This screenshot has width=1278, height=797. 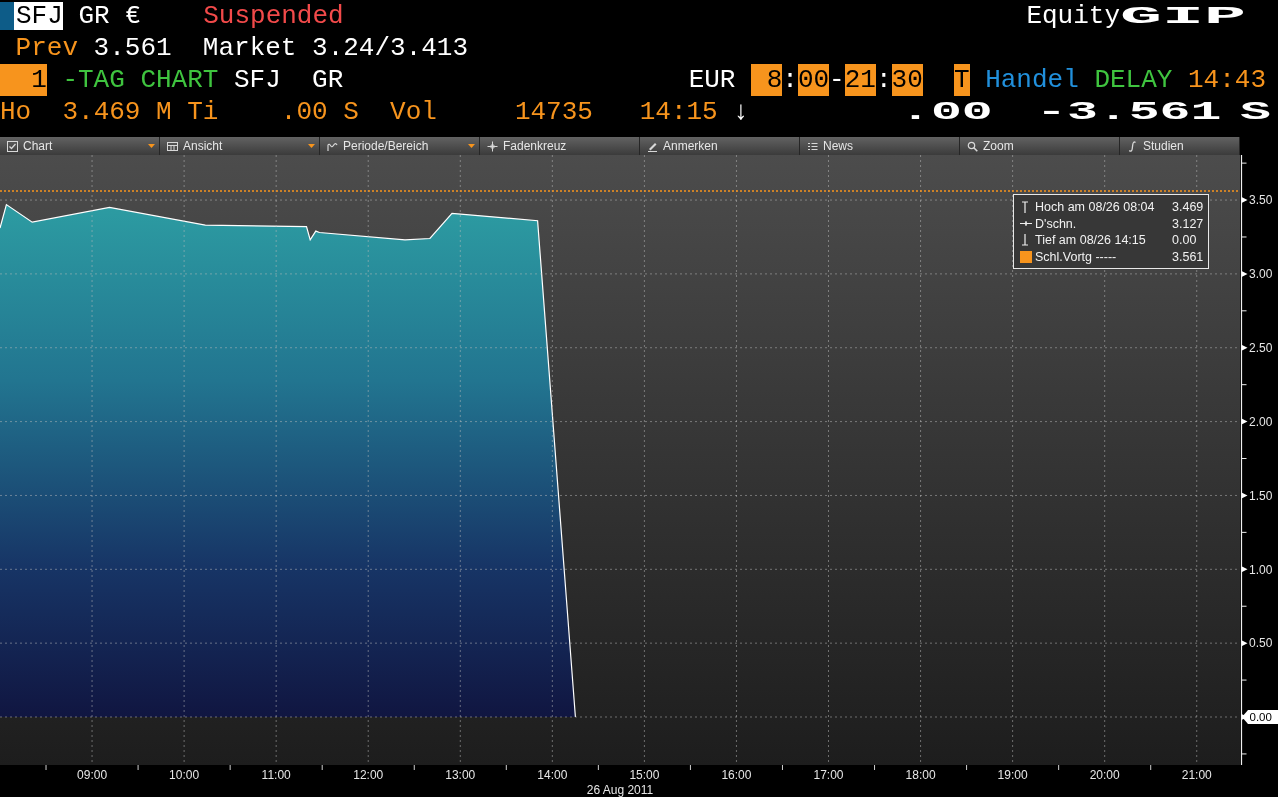 I want to click on axis-tick-label: 11:00, so click(x=276, y=775).